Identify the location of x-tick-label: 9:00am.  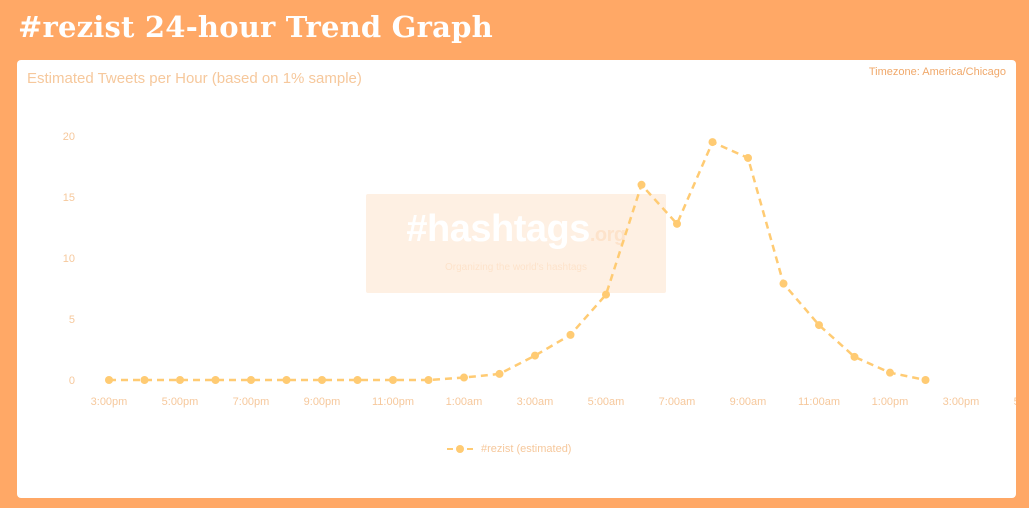
(748, 402).